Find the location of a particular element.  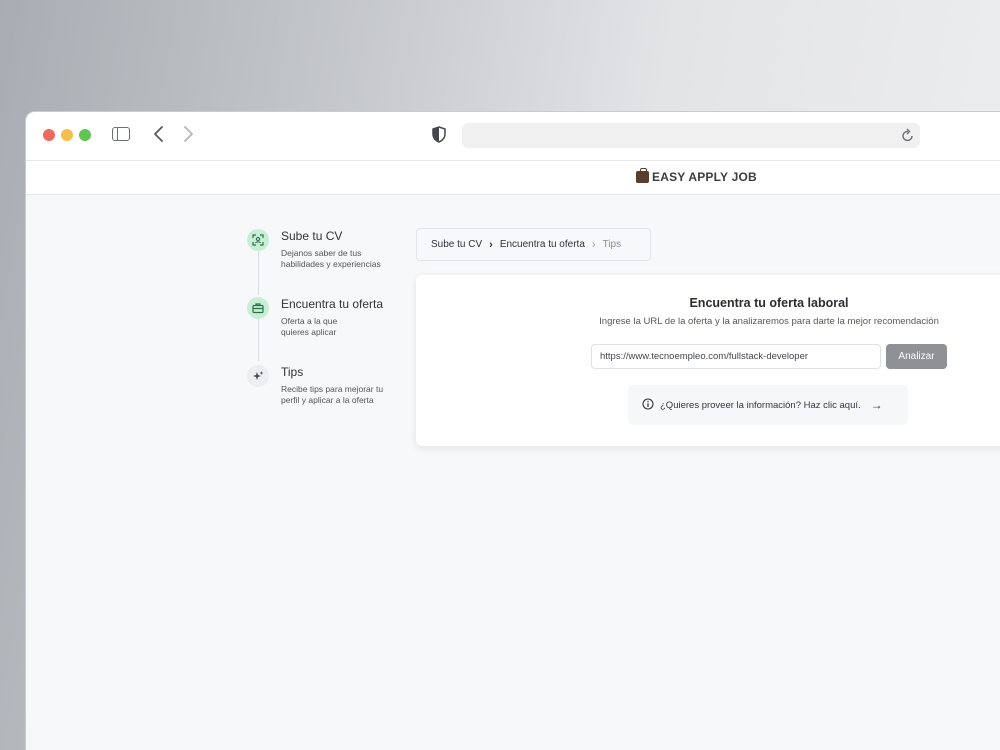

app-header: EASY APPLY JOB is located at coordinates (513, 178).